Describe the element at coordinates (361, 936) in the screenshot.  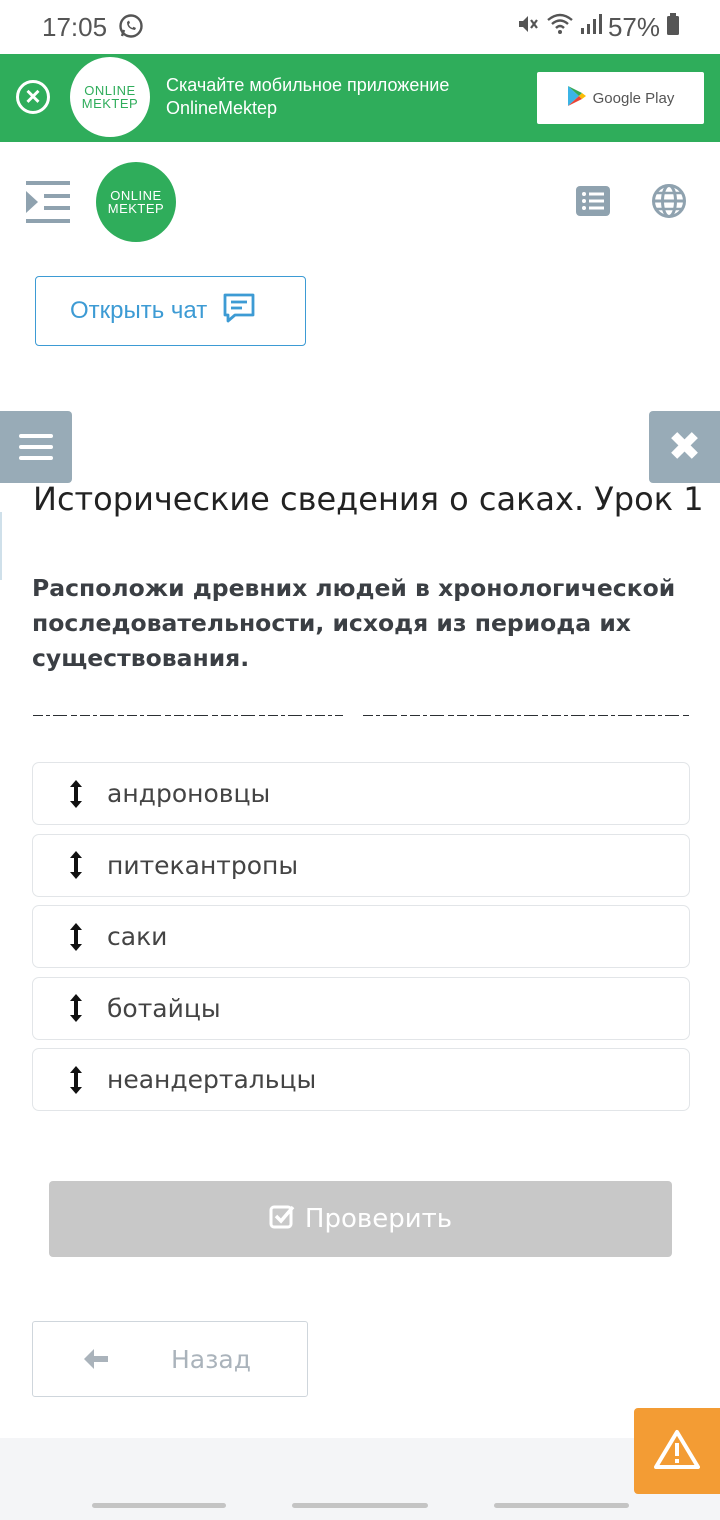
I see `sortable-item: саки` at that location.